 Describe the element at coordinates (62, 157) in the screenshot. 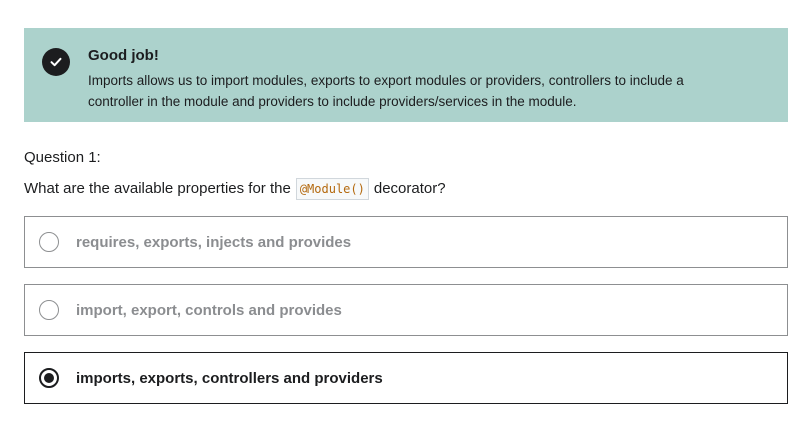

I see `question-number: Question 1:` at that location.